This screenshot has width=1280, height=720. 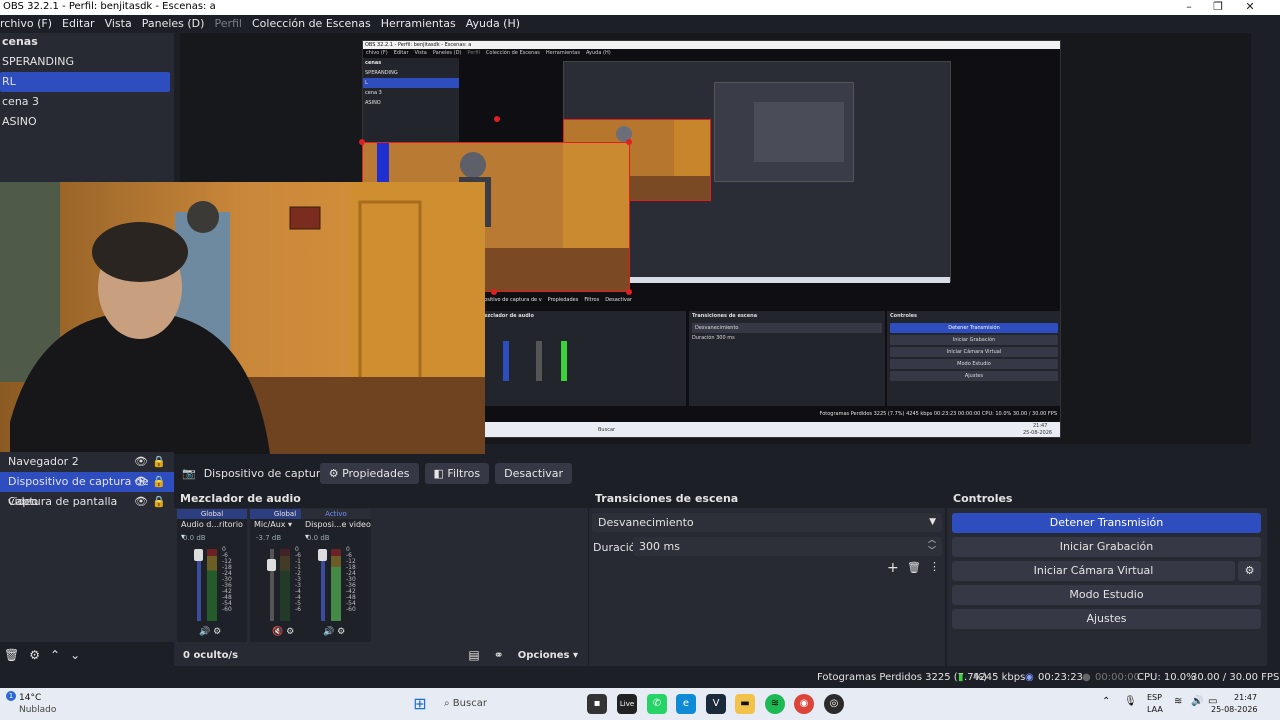 I want to click on nested-control-button: Iniciar Cámara Virtual, so click(x=974, y=352).